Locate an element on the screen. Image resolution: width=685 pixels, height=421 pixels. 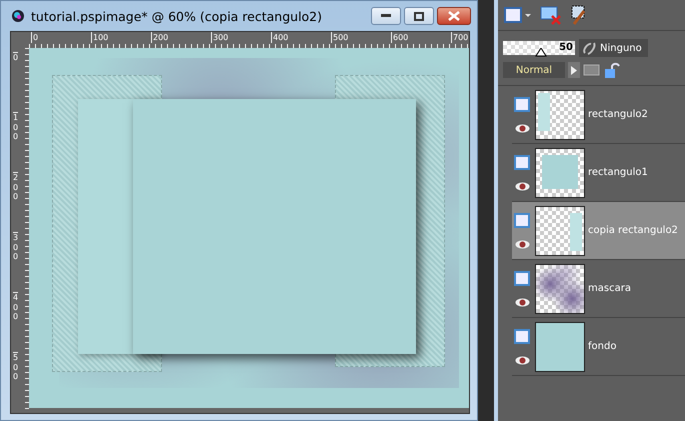
caret-icon is located at coordinates (574, 70).